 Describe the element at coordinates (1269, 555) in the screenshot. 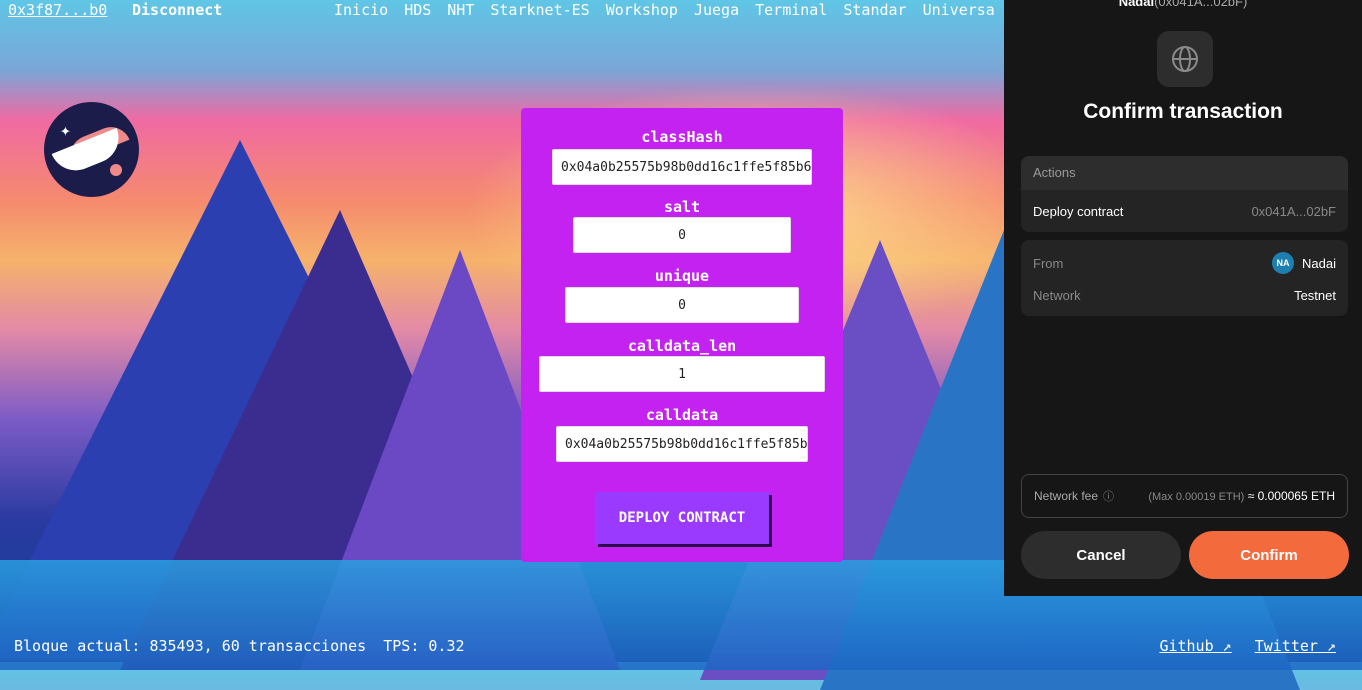

I see `confirm-button: Confirm` at that location.